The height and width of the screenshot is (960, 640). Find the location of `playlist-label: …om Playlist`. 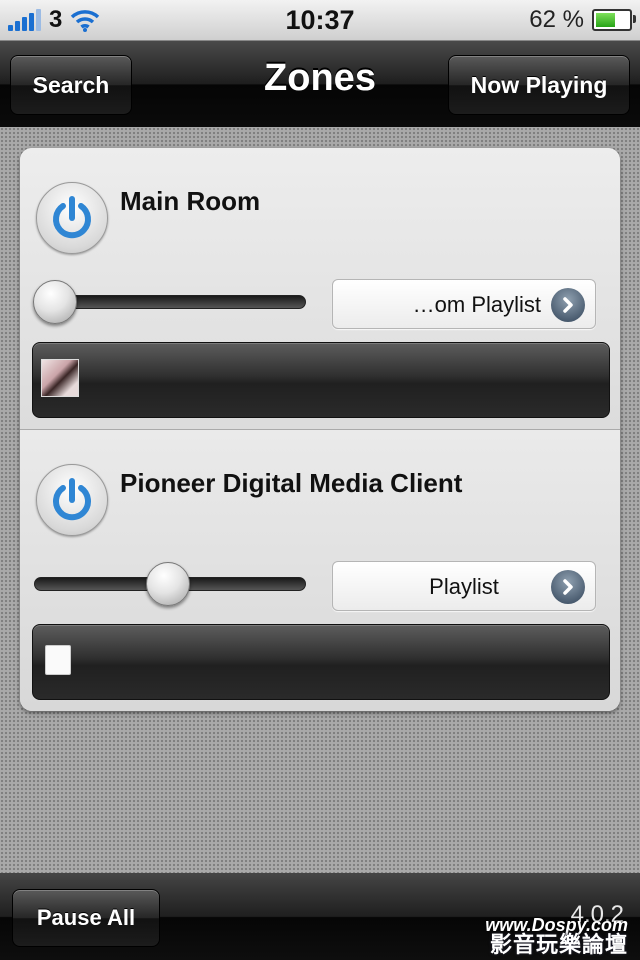

playlist-label: …om Playlist is located at coordinates (476, 304).